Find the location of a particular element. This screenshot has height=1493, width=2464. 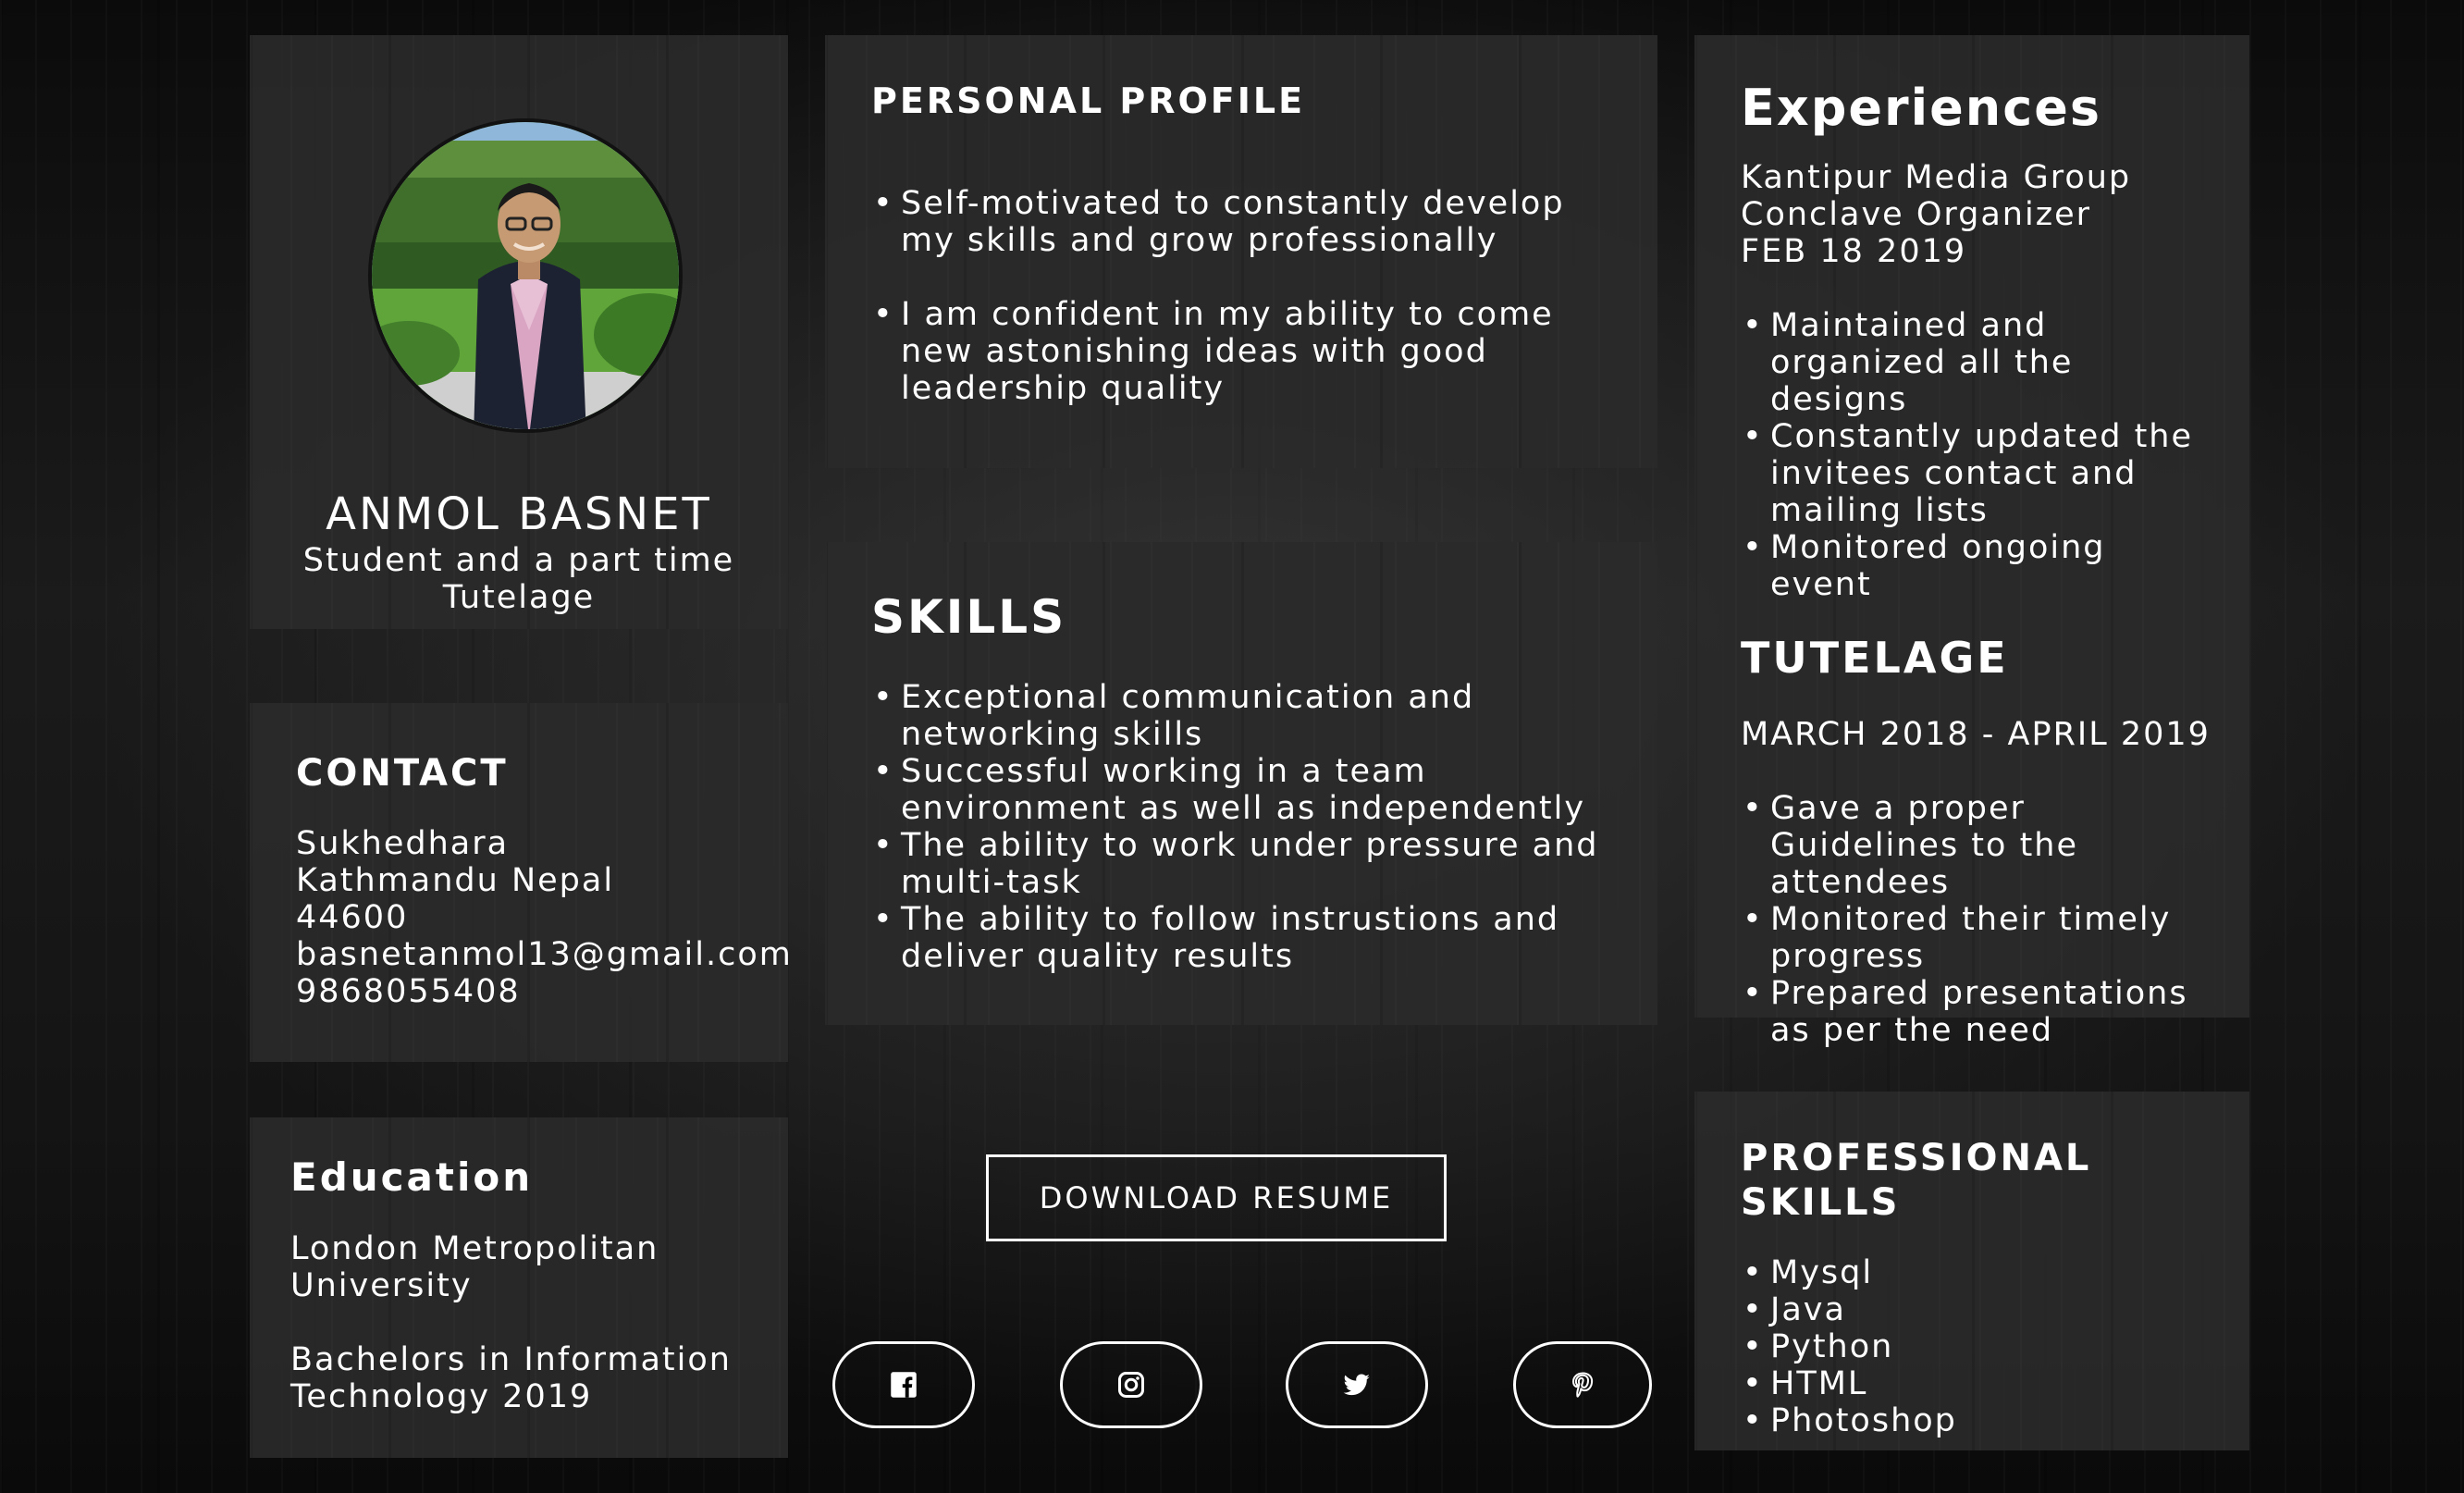

pinterest-button is located at coordinates (1582, 1384).